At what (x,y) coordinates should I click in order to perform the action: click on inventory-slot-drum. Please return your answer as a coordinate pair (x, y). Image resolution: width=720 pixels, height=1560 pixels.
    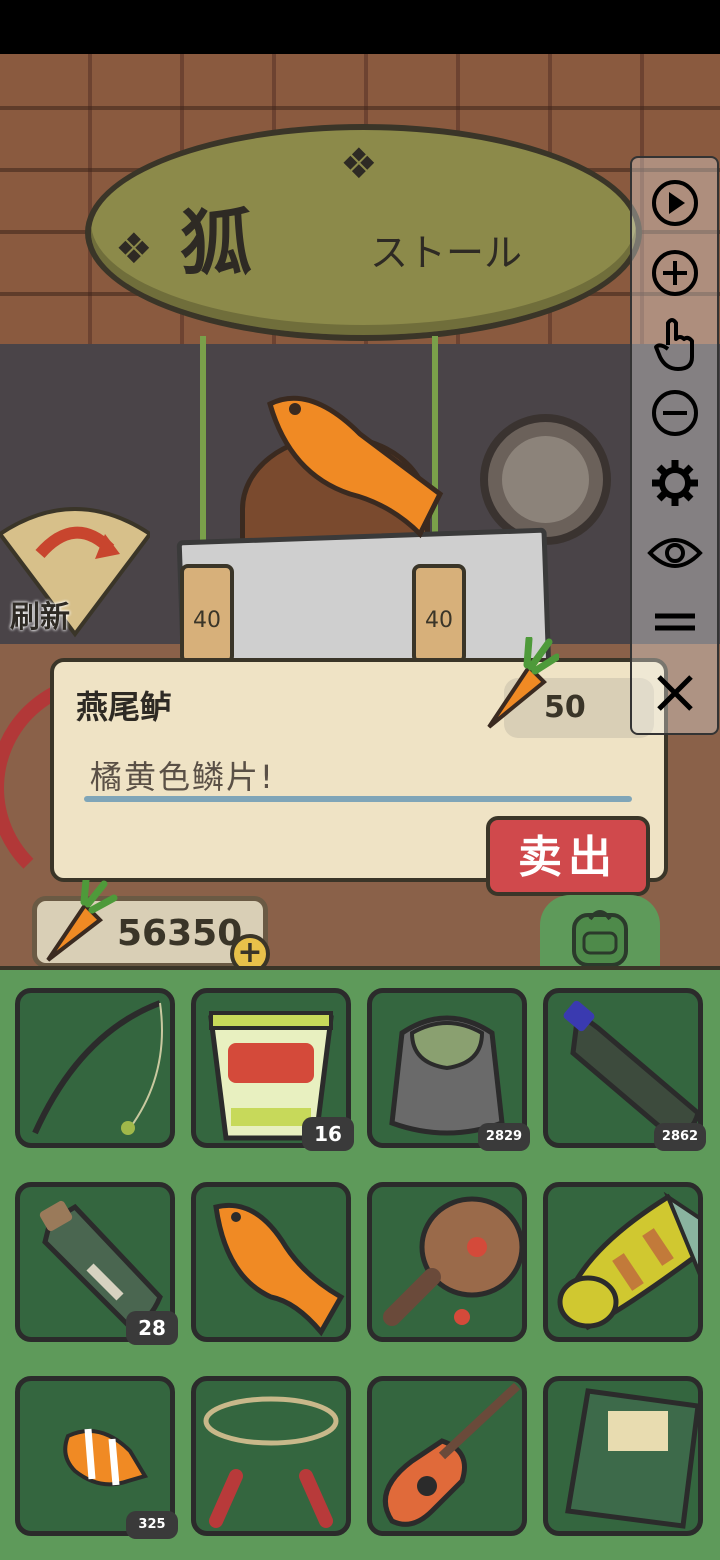
    Looking at the image, I should click on (447, 1262).